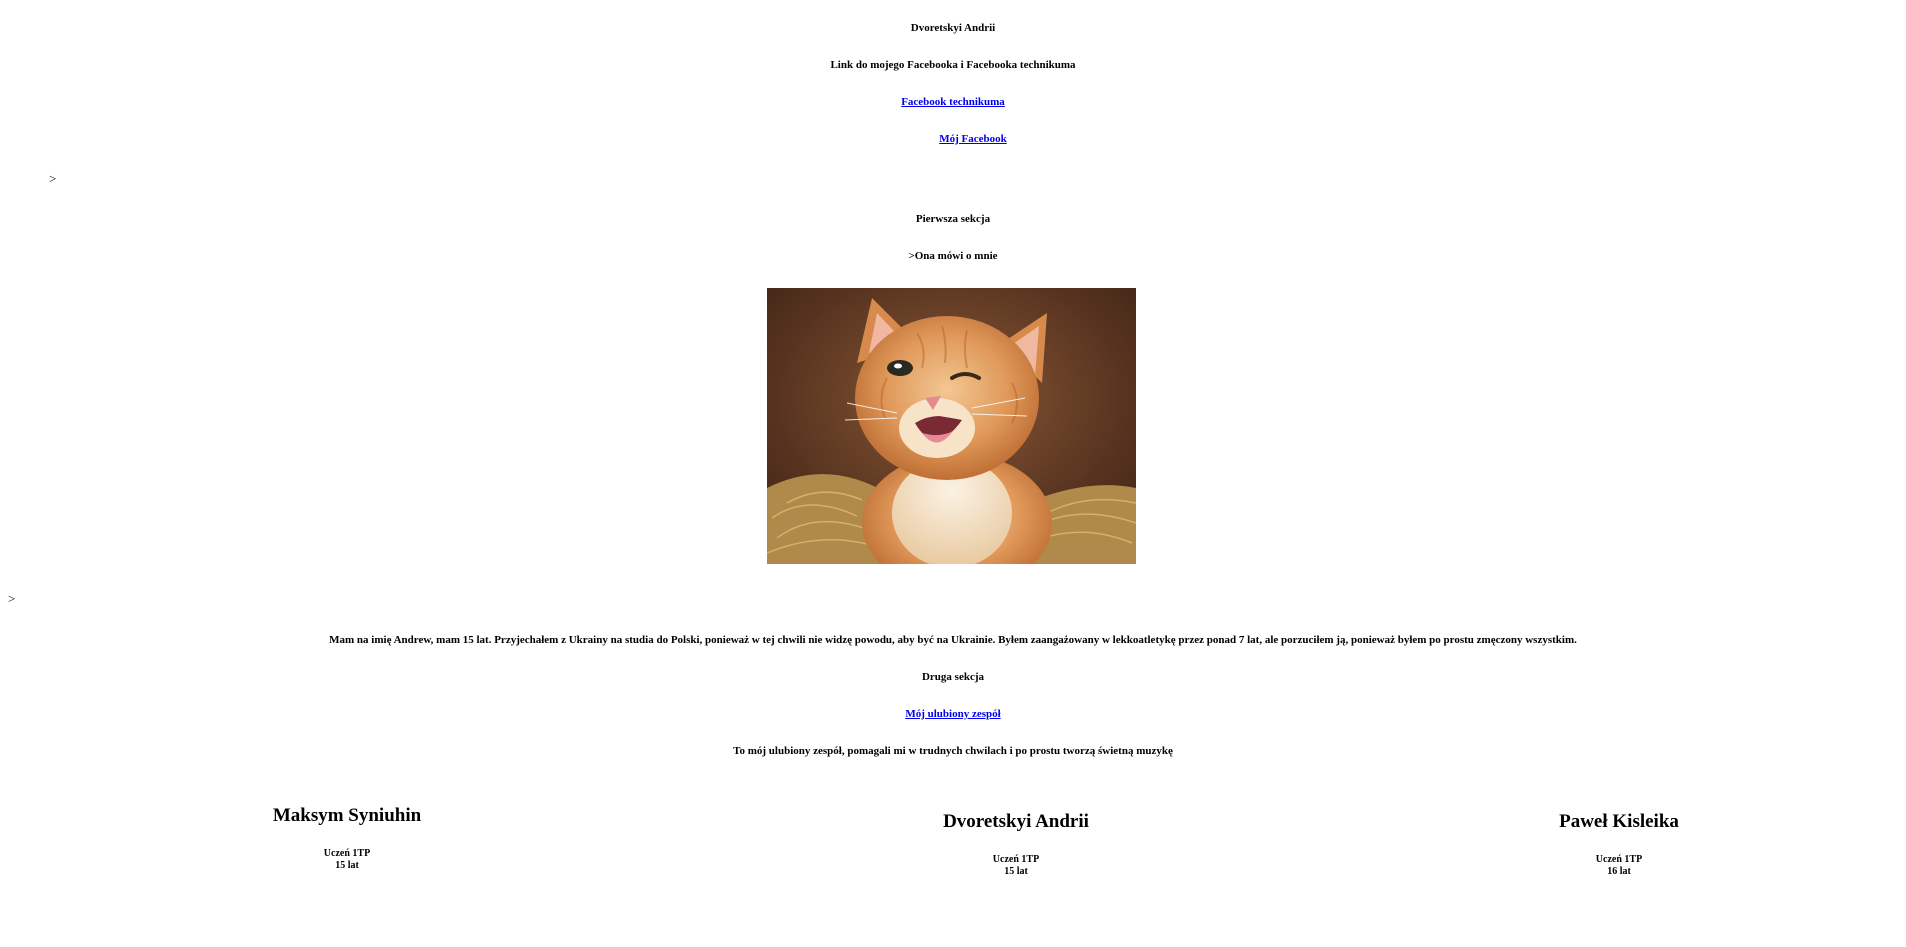 This screenshot has width=1906, height=947. I want to click on school-facebook-link-row: Facebook technikuma, so click(953, 102).